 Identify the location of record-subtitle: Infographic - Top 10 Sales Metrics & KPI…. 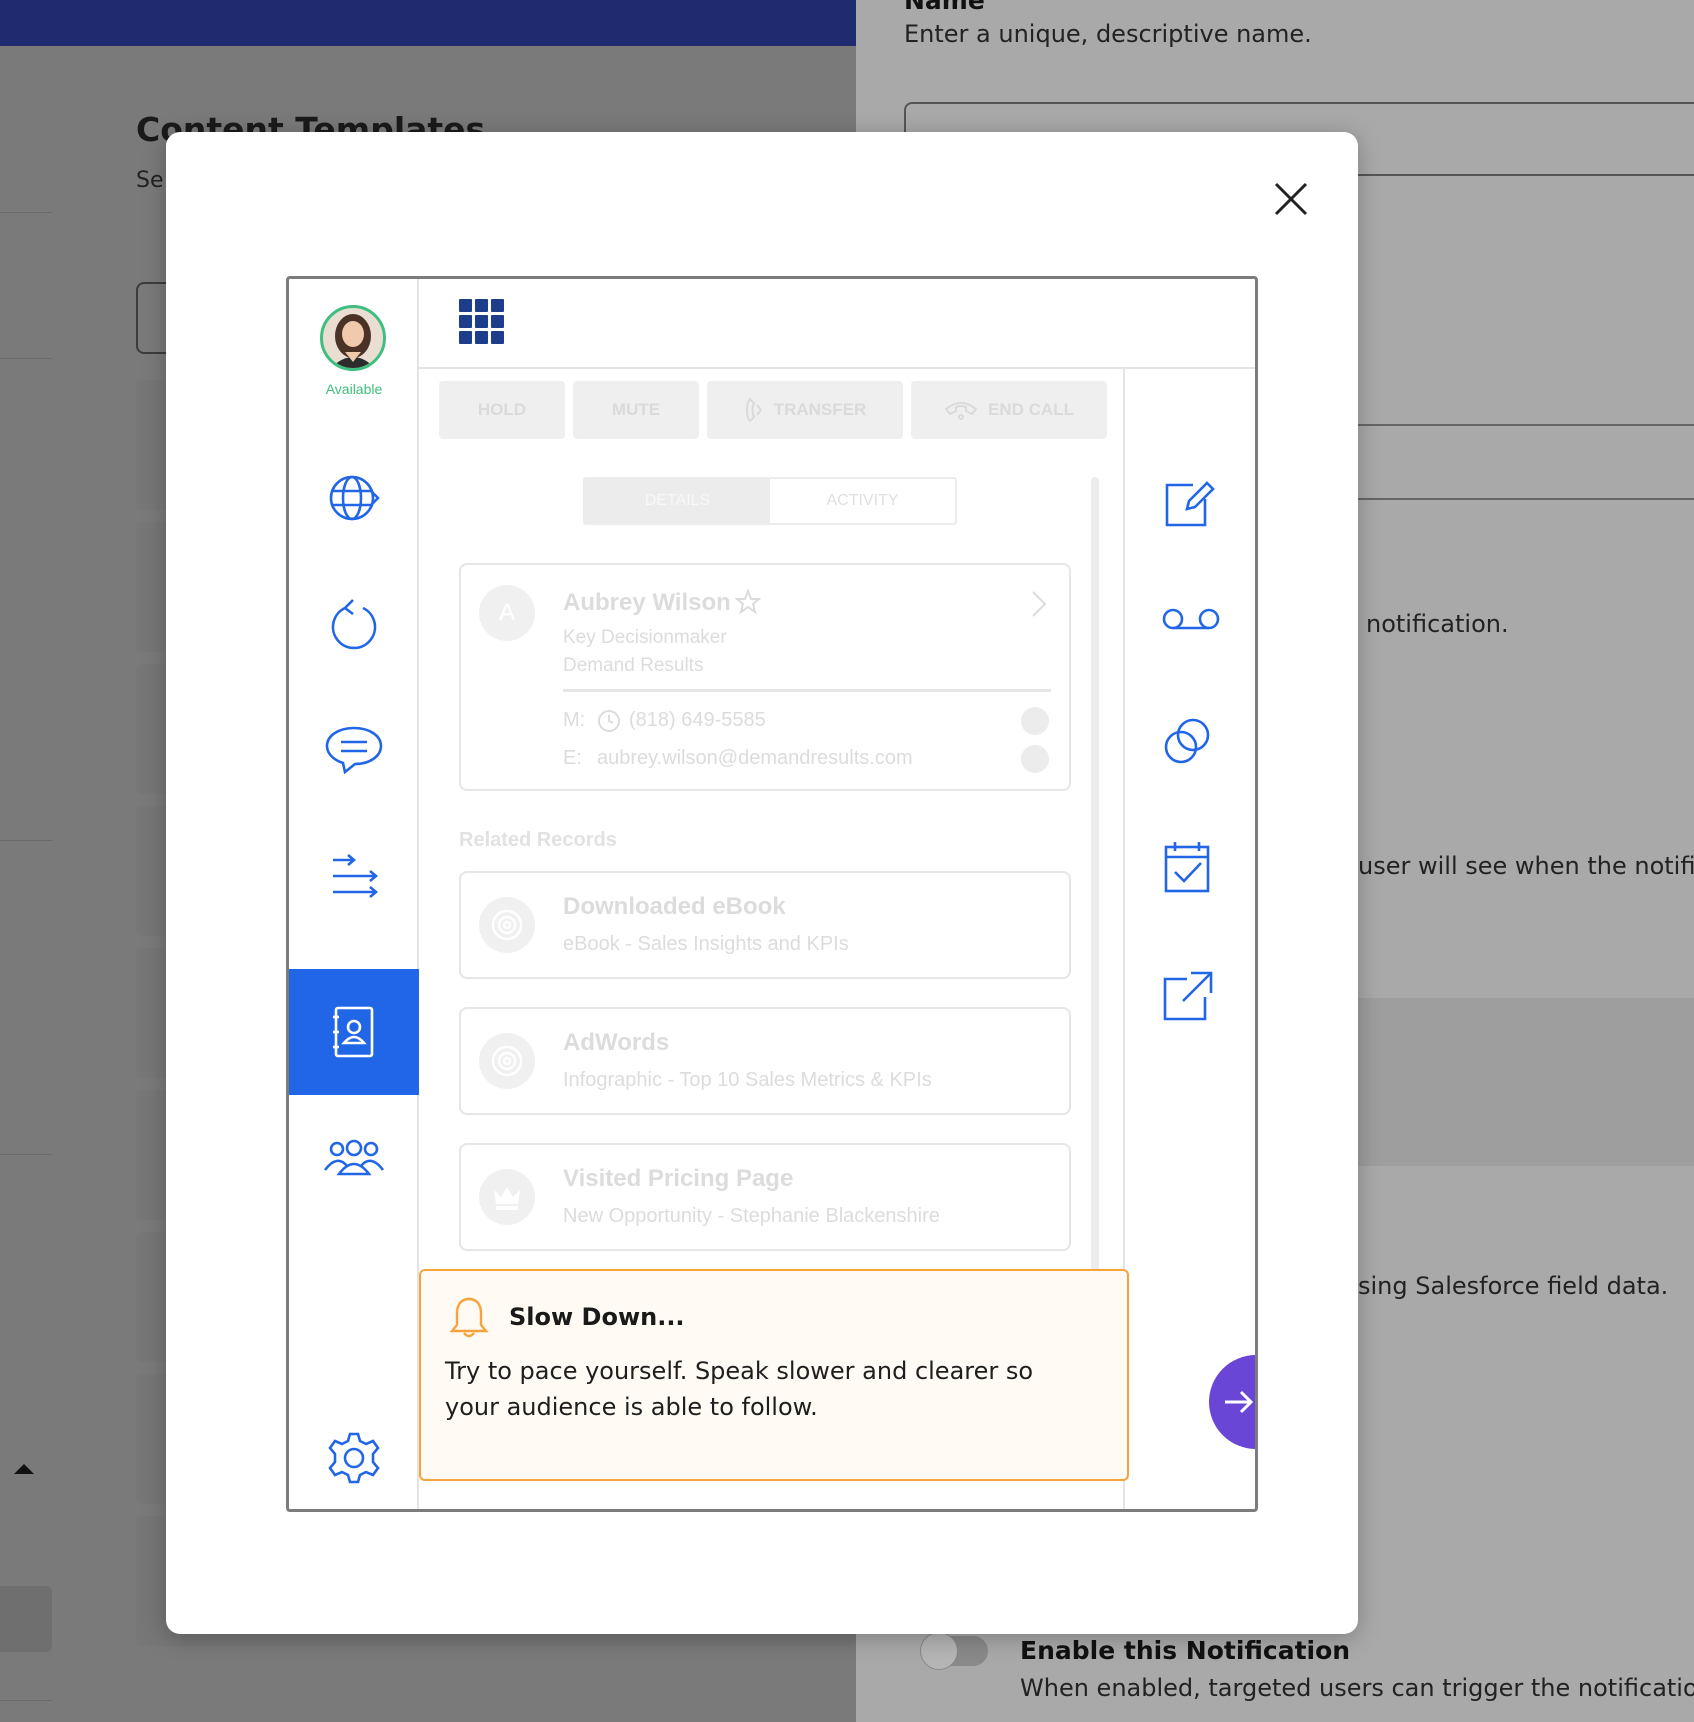
(747, 1080).